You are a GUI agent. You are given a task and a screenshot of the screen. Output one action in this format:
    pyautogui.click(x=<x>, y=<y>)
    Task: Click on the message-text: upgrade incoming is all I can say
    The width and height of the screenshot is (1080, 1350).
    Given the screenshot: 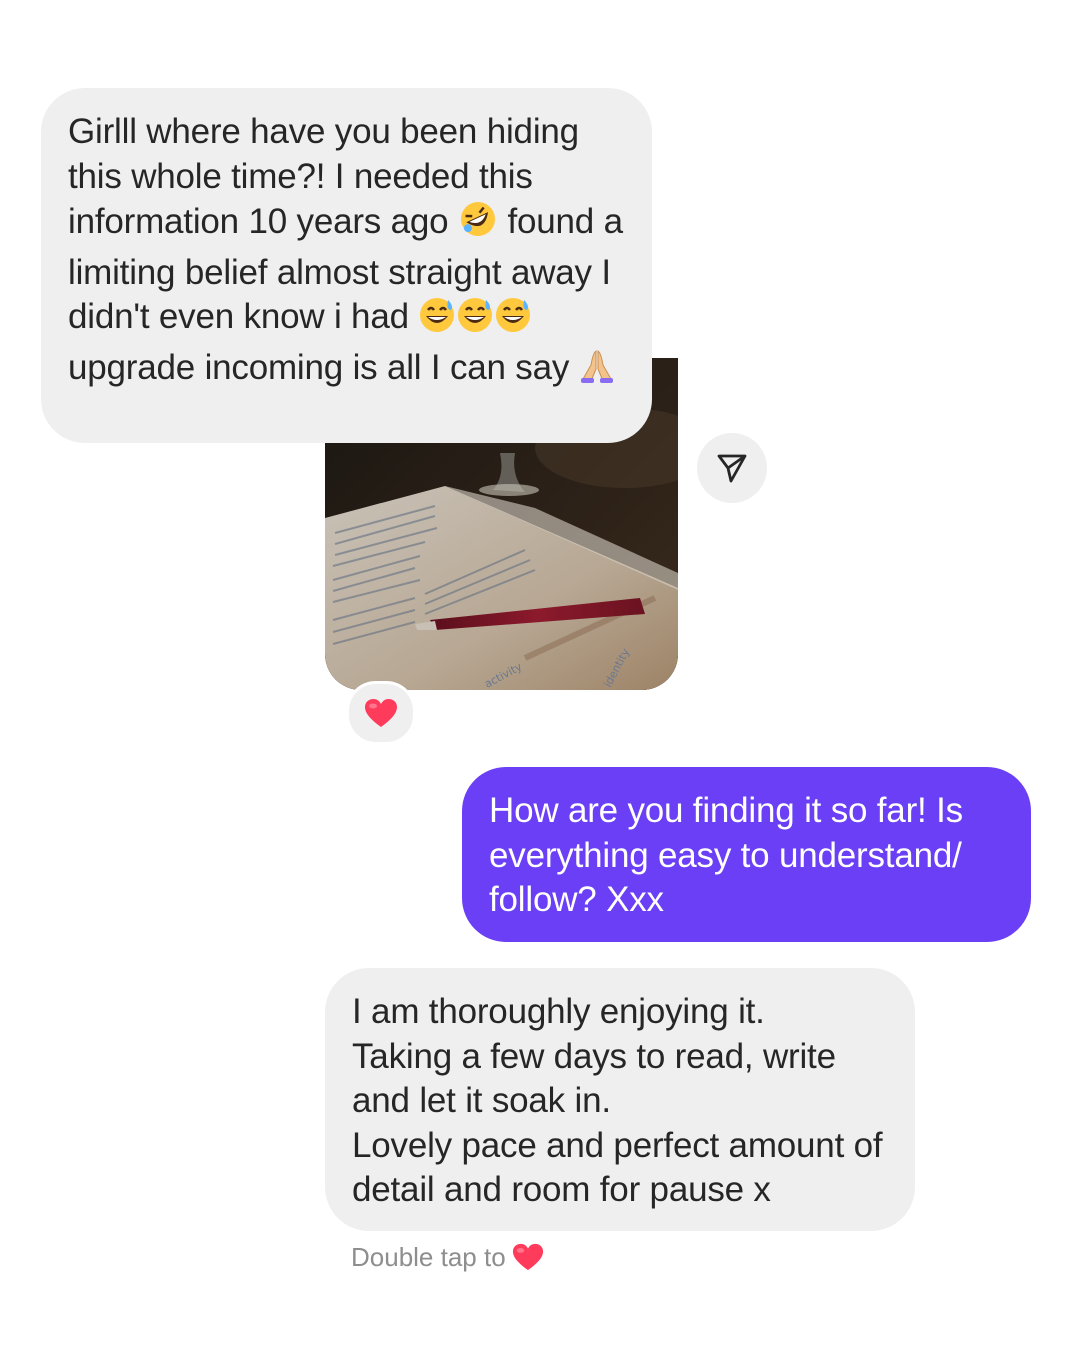 What is the action you would take?
    pyautogui.click(x=323, y=367)
    